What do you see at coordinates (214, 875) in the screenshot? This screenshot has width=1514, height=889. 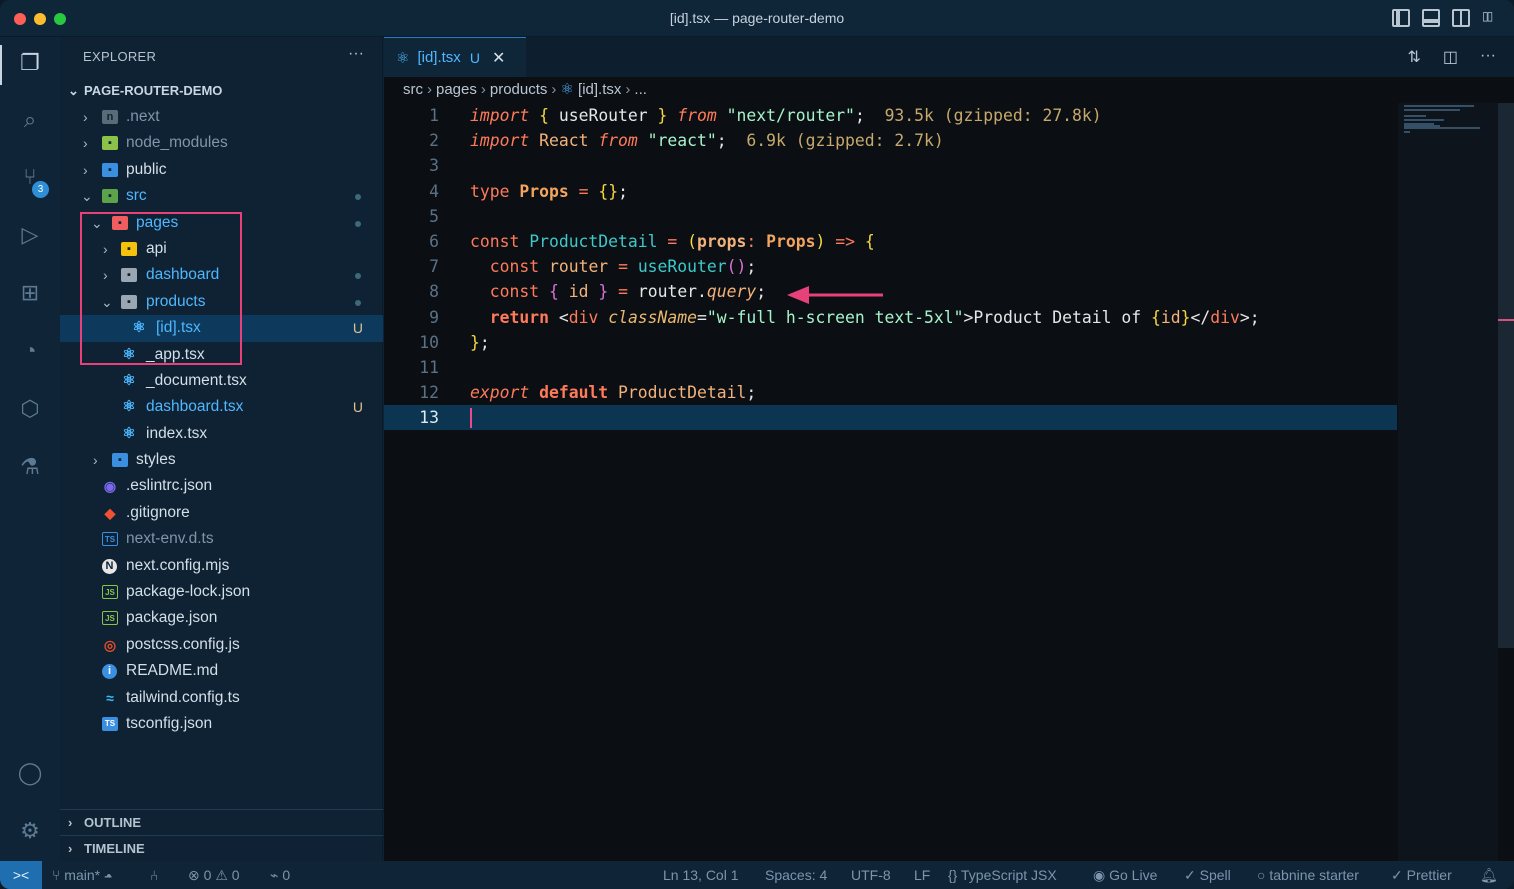 I see `problems-status: ⊗ 0 ⚠ 0` at bounding box center [214, 875].